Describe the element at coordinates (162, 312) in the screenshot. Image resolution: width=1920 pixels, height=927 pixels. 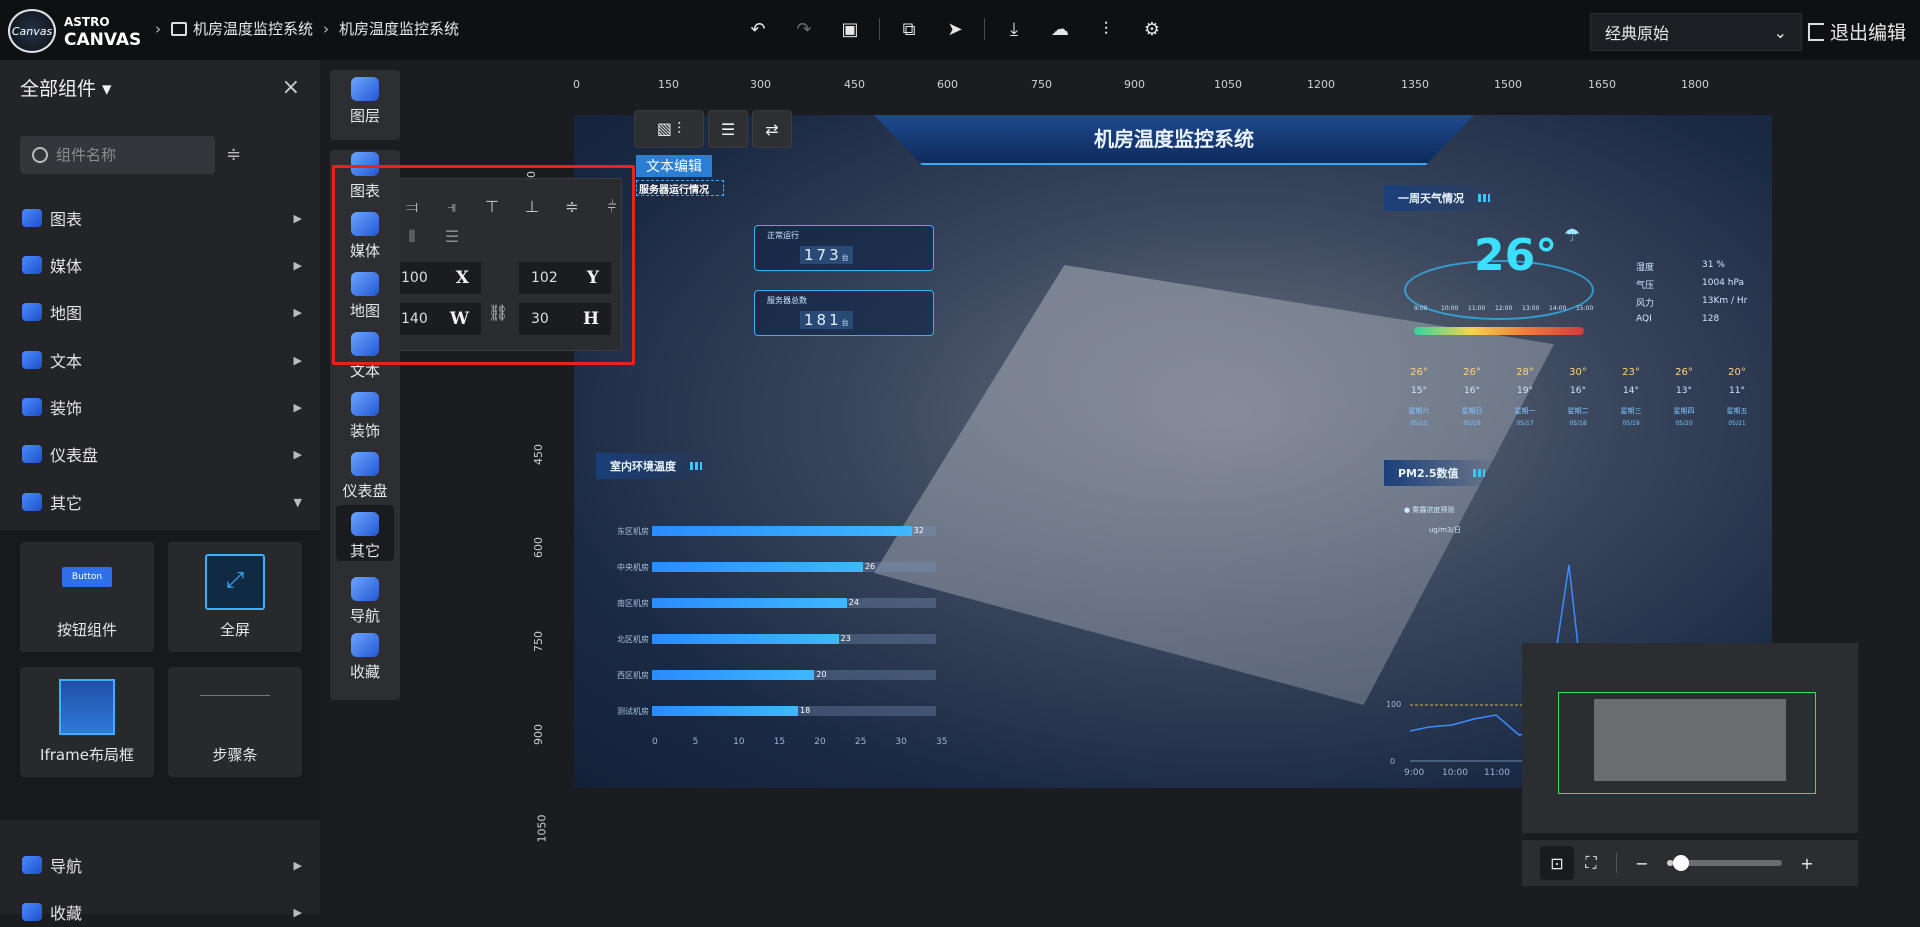
I see `sidebar-item-map: 地图 ▶` at that location.